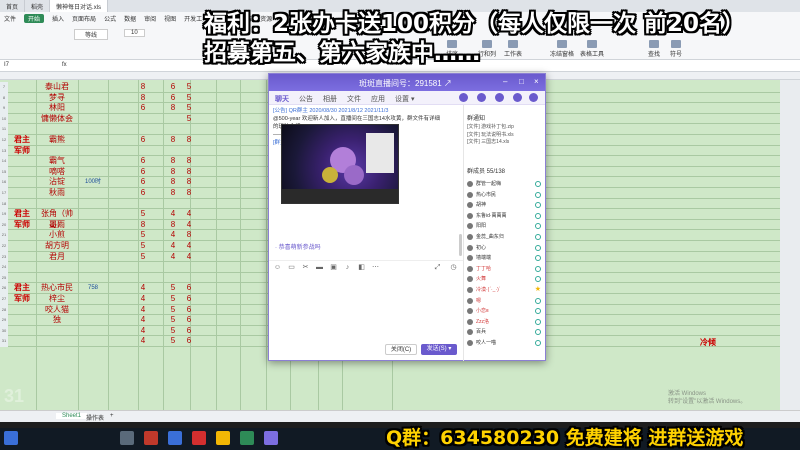 This screenshot has height=450, width=800. I want to click on add-member-icon, so click(517, 97).